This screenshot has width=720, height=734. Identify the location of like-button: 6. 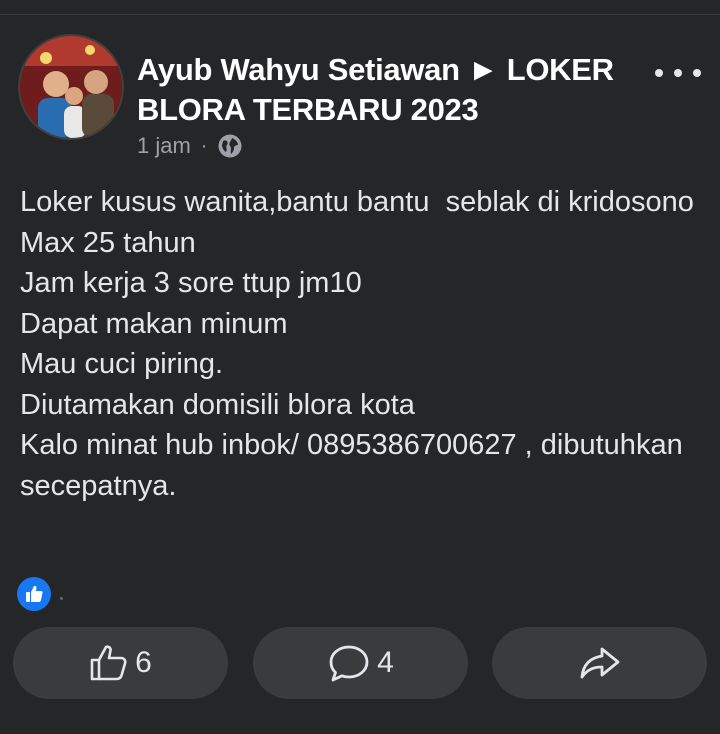
(120, 663).